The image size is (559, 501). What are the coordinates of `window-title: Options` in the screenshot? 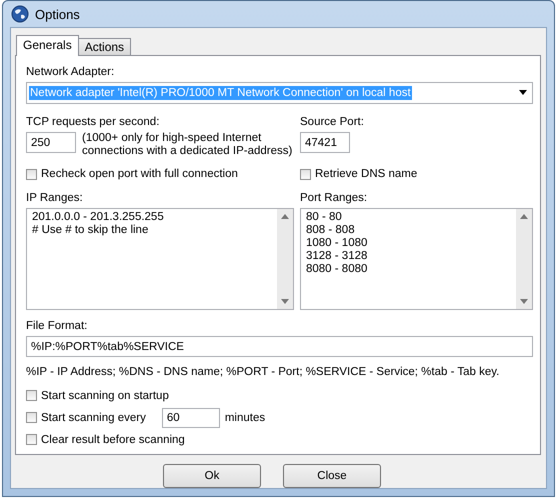 It's located at (57, 14).